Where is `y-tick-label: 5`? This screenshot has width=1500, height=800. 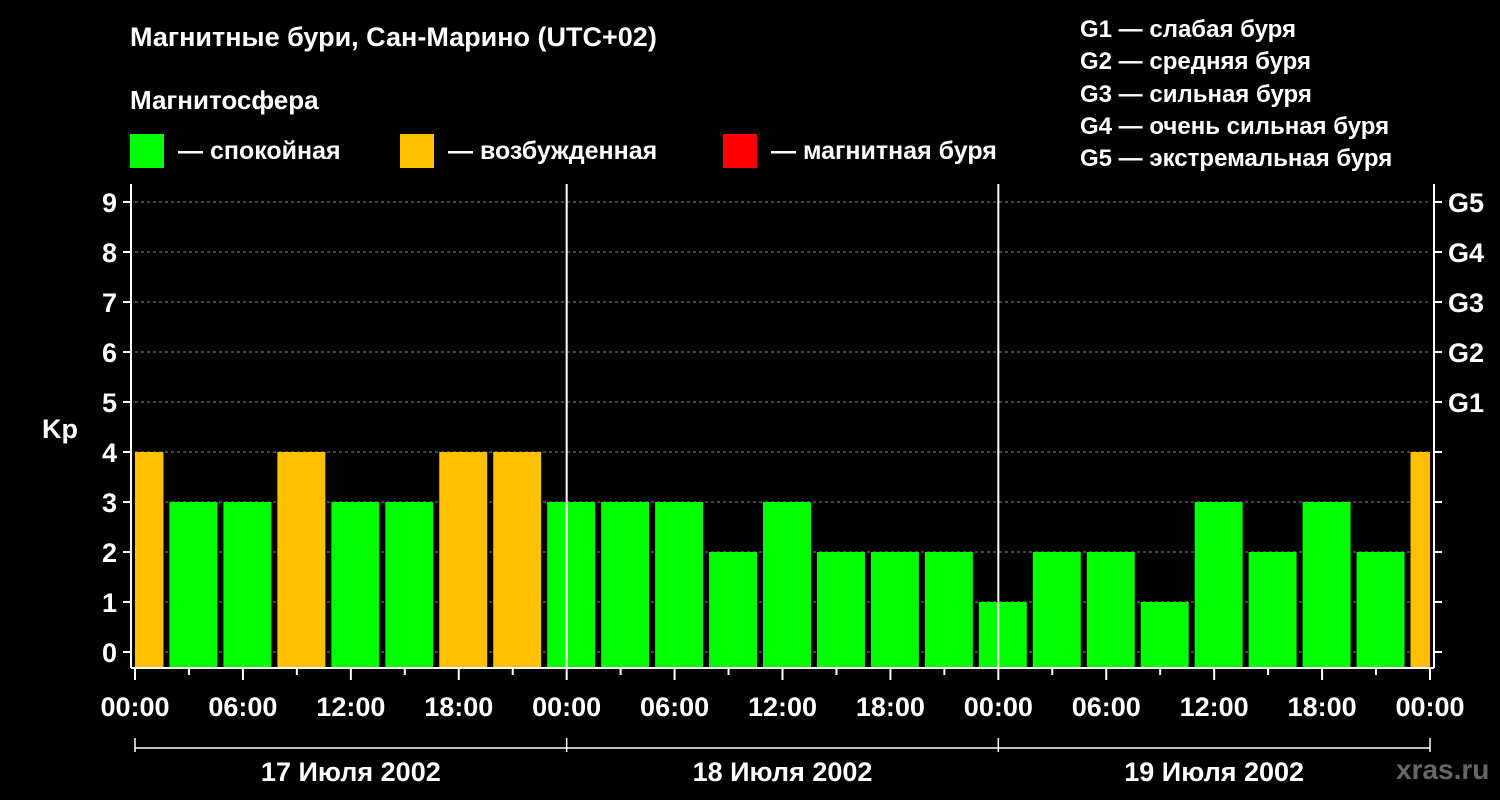 y-tick-label: 5 is located at coordinates (109, 403).